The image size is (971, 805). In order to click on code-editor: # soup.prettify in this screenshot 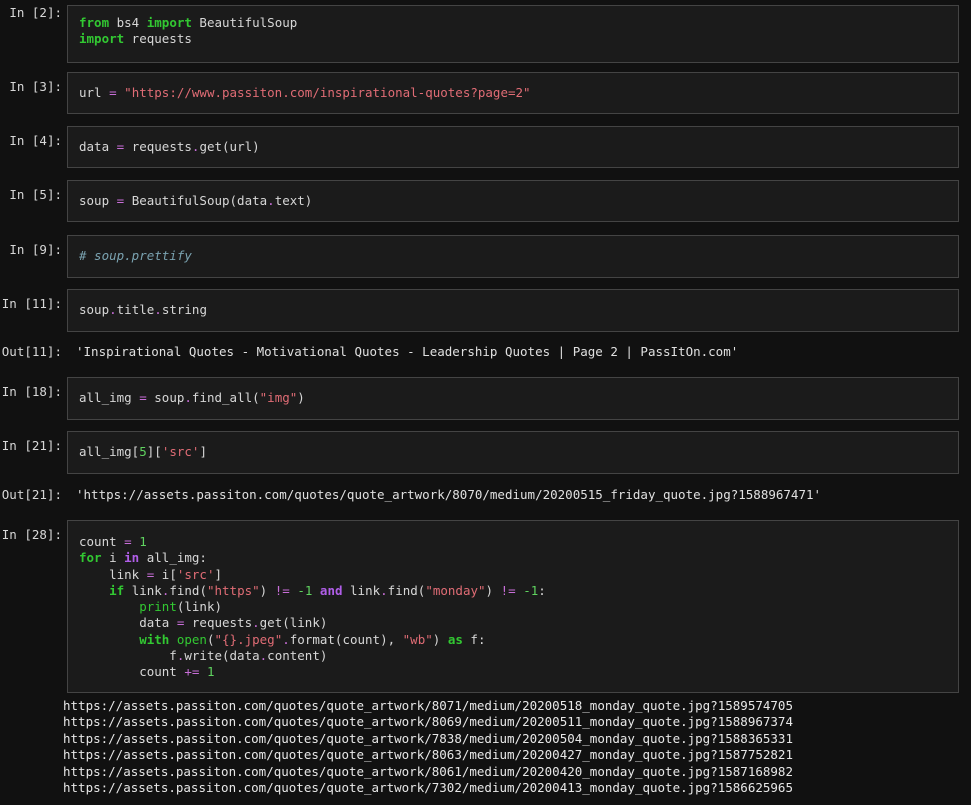, I will do `click(513, 256)`.